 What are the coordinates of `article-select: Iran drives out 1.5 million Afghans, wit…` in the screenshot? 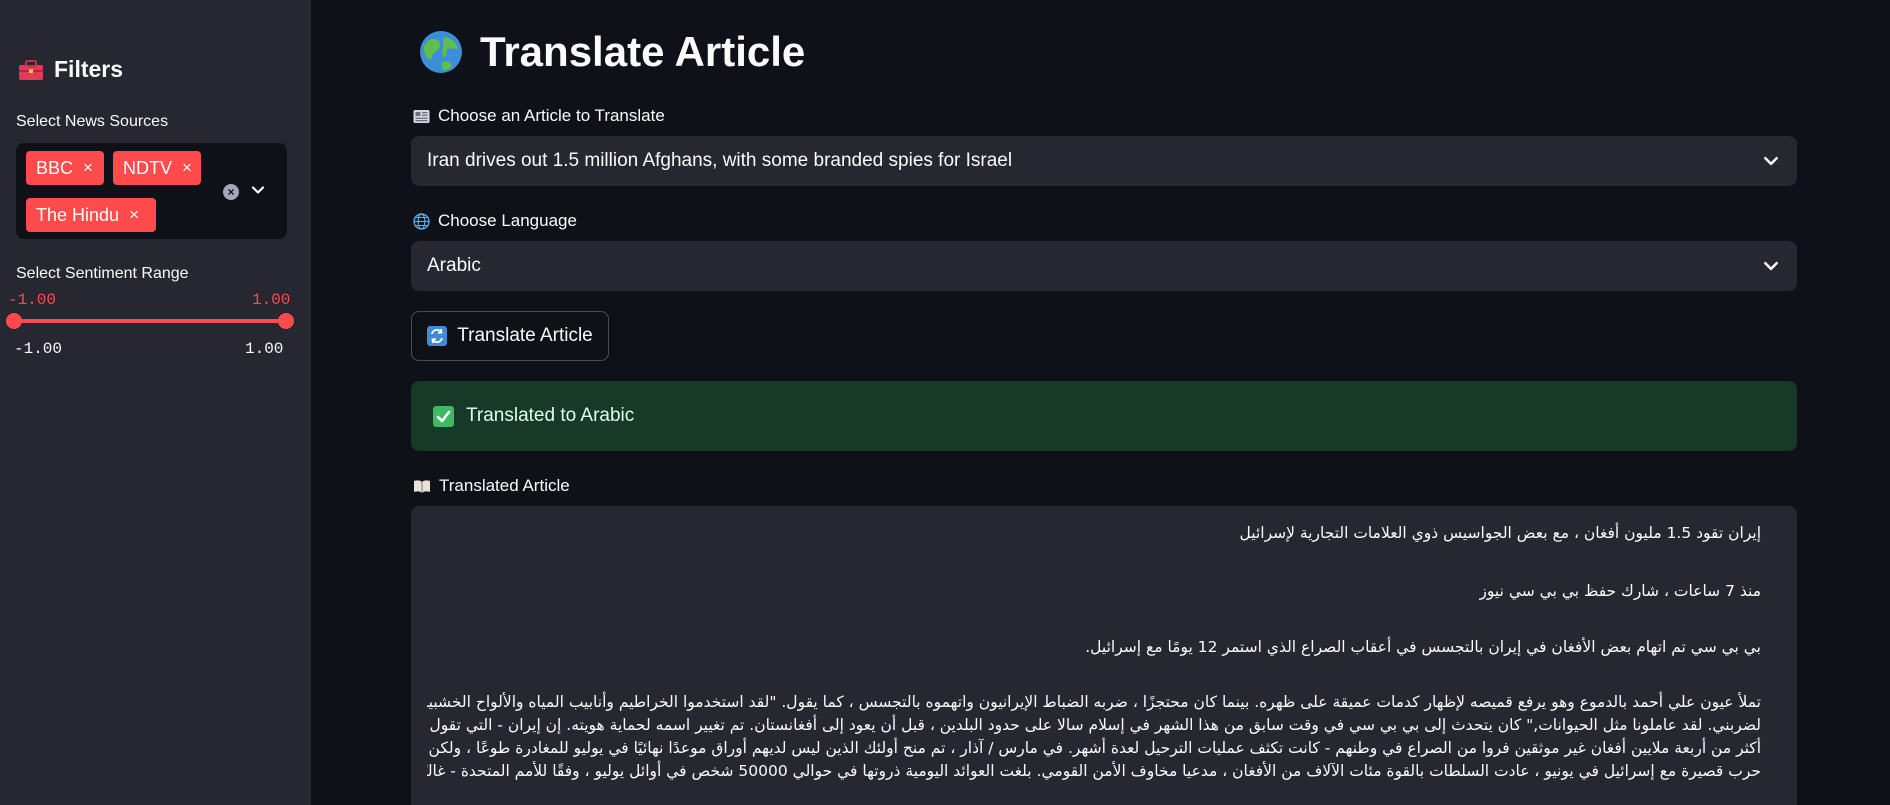 It's located at (1104, 161).